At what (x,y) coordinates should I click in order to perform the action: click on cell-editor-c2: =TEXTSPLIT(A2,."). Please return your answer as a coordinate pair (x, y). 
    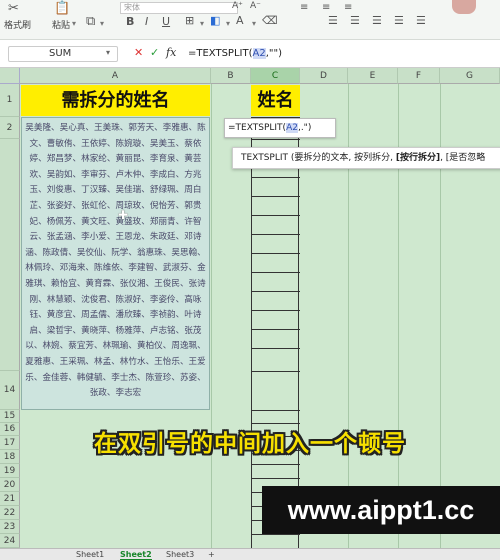
    Looking at the image, I should click on (280, 128).